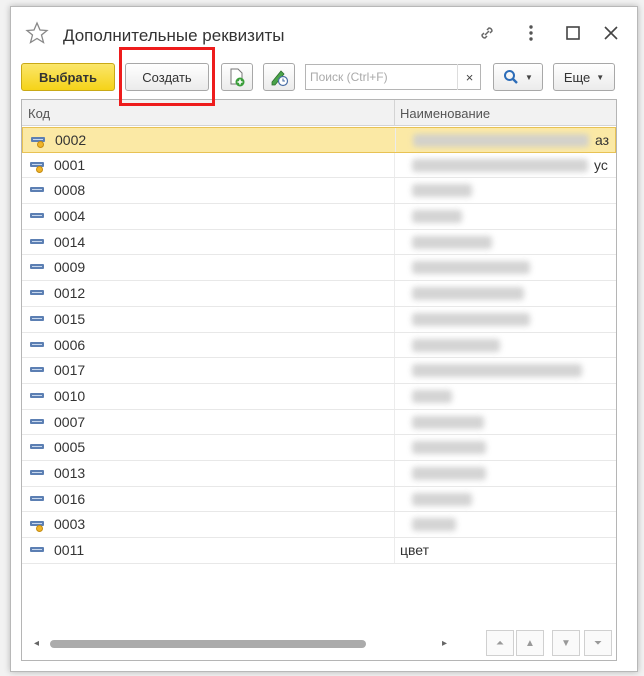 The image size is (644, 676). What do you see at coordinates (573, 33) in the screenshot?
I see `maximize-icon` at bounding box center [573, 33].